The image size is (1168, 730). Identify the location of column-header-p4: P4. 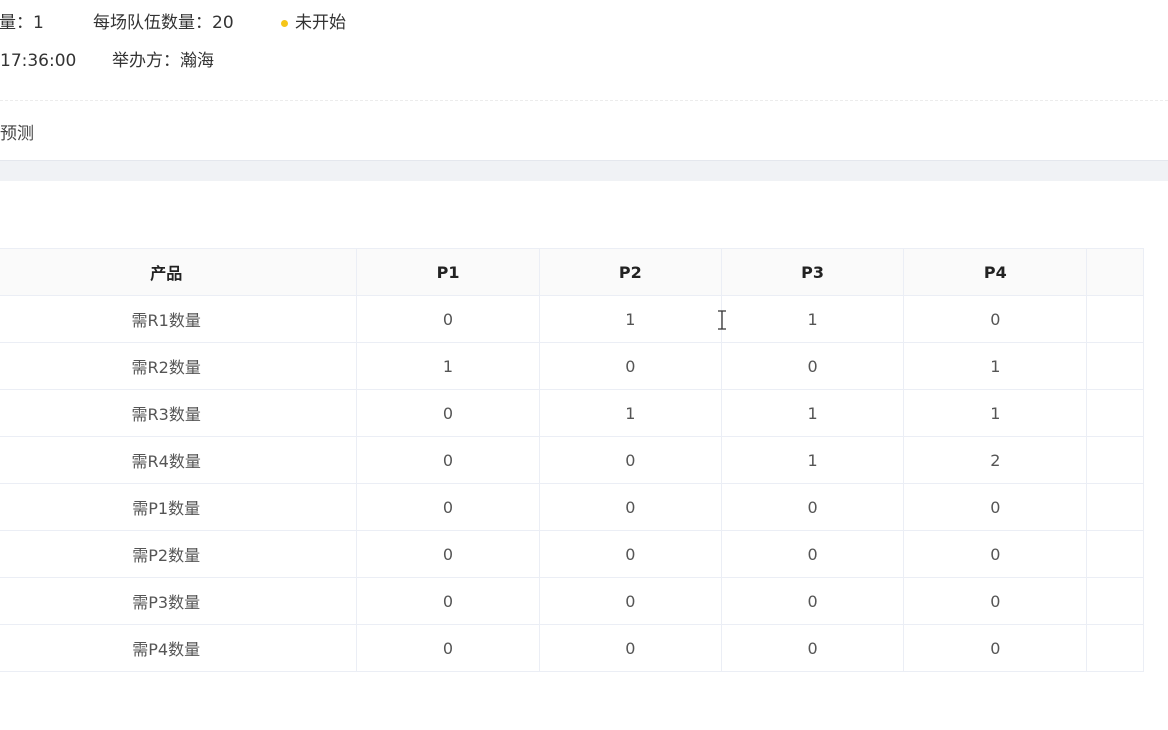
(995, 272).